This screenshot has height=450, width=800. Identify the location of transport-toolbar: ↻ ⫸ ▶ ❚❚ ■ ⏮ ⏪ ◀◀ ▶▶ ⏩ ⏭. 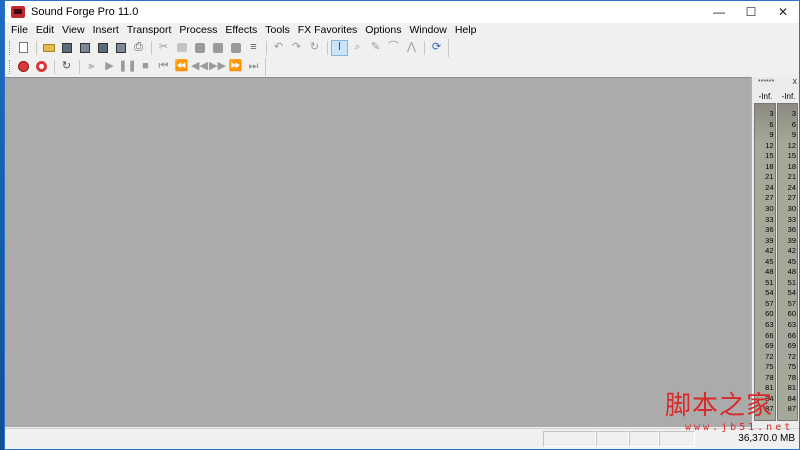
(402, 66).